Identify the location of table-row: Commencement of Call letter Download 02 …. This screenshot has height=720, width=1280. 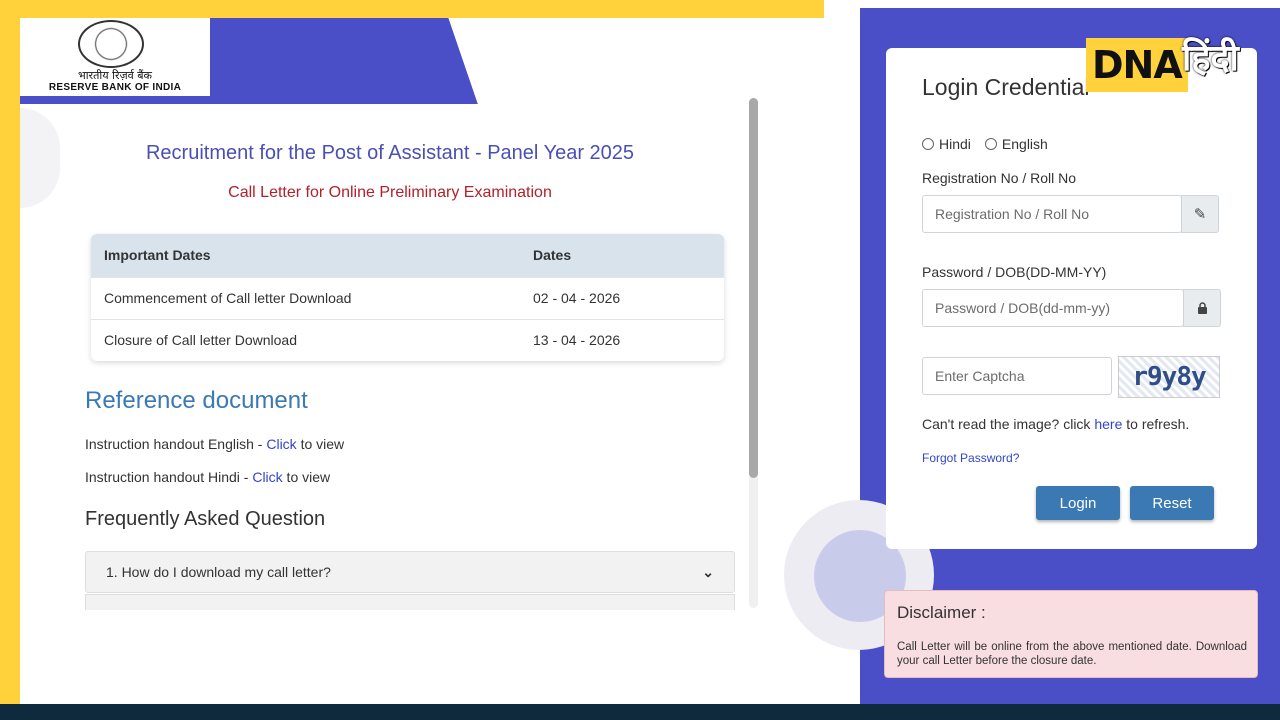
(407, 297).